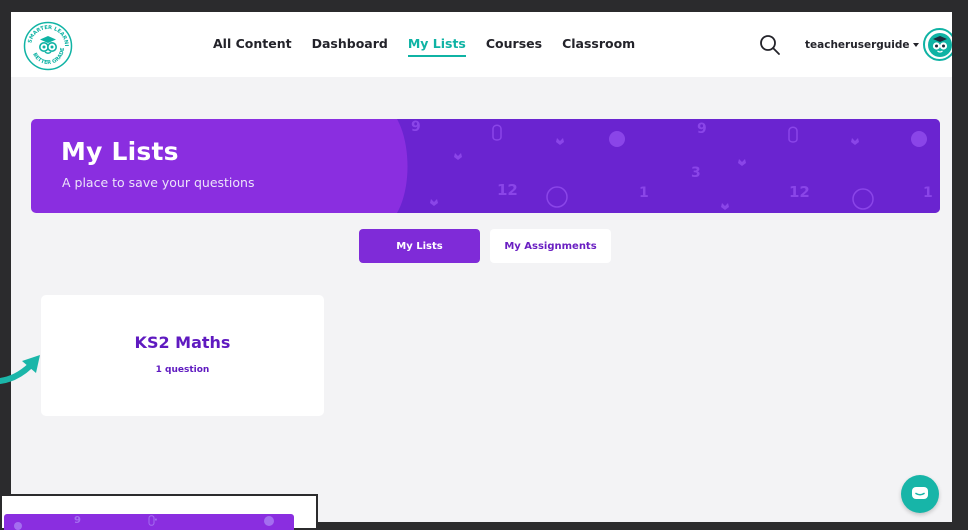  I want to click on nav-link-my-lists: My Lists, so click(436, 46).